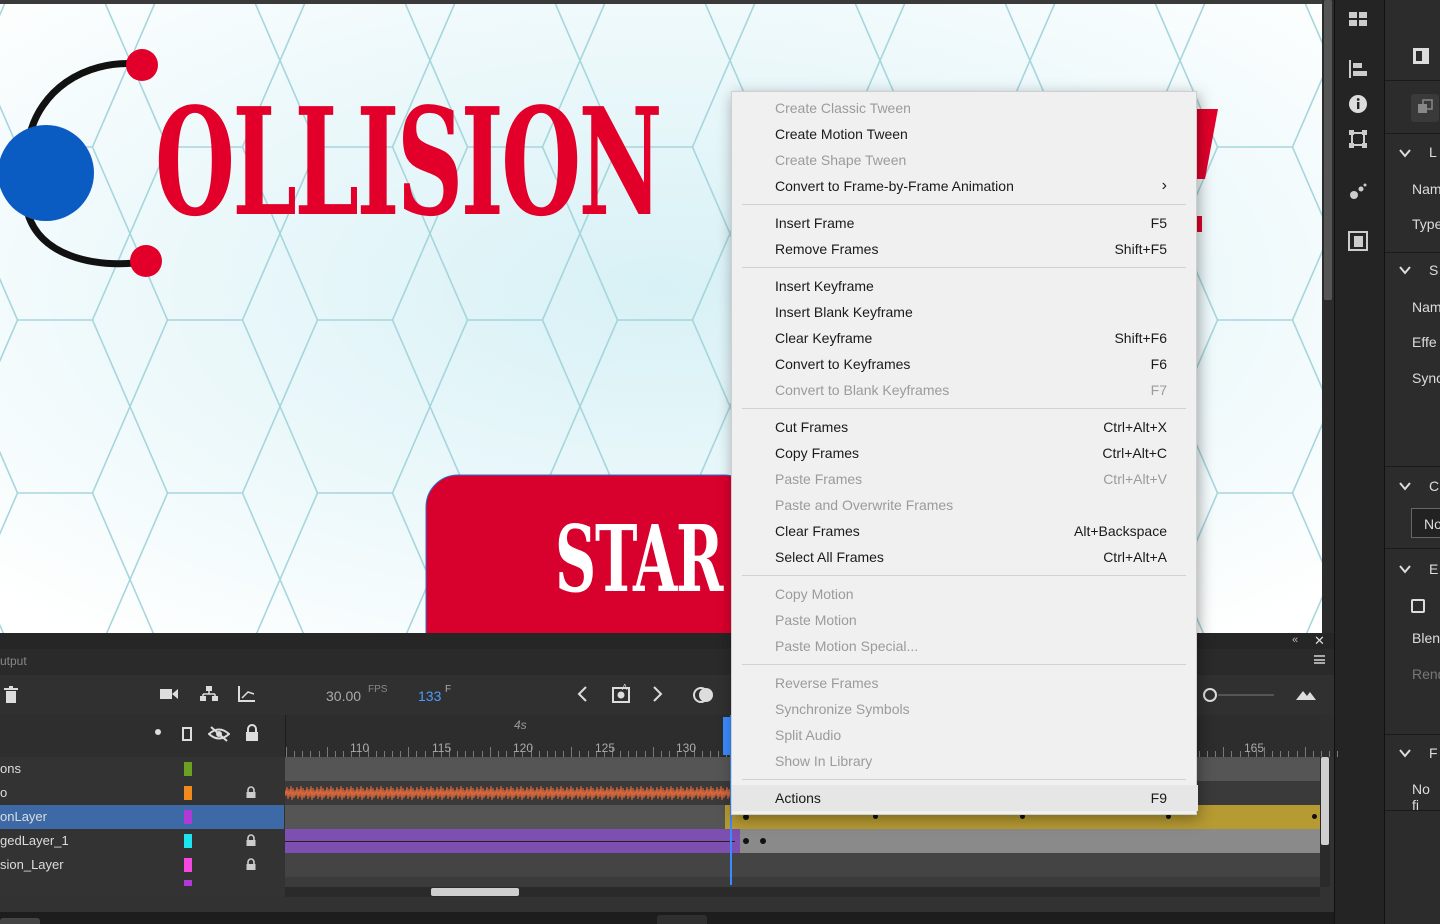 This screenshot has width=1440, height=924. I want to click on visible-checkbox, so click(1418, 606).